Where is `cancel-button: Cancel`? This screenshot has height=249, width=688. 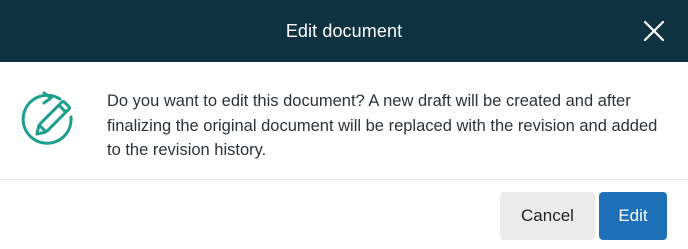 cancel-button: Cancel is located at coordinates (547, 216).